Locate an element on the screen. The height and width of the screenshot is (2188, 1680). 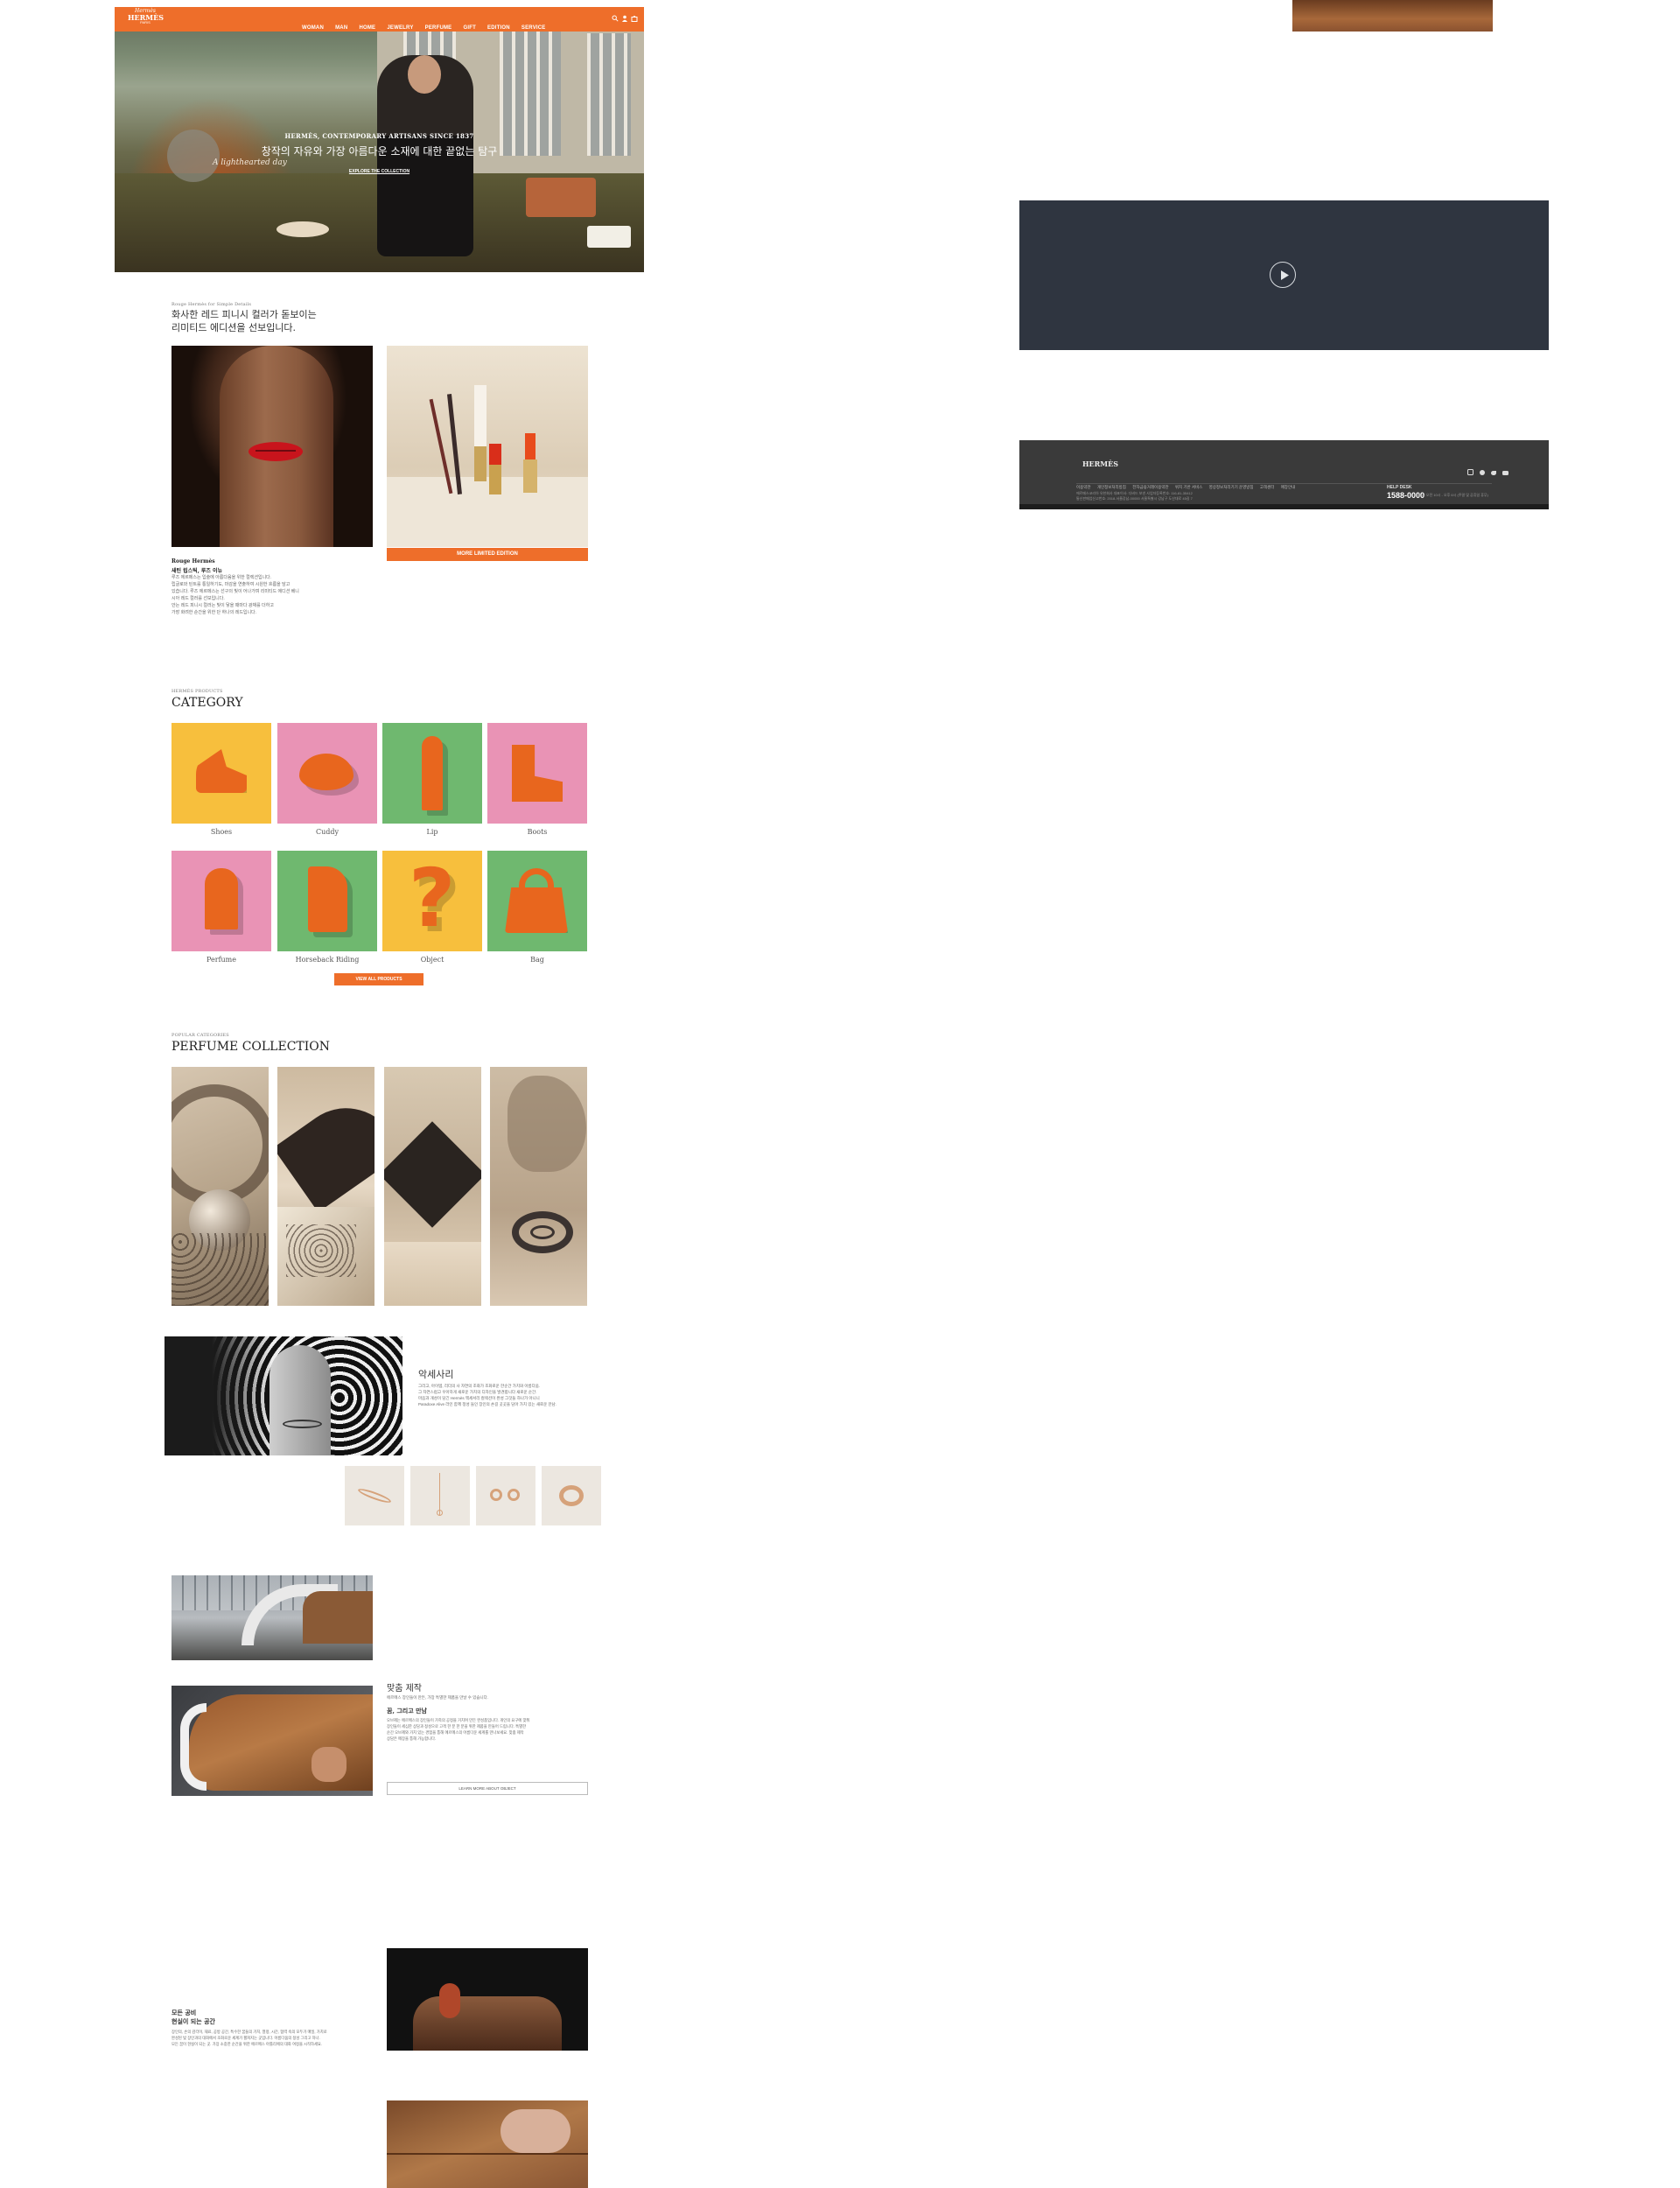
craft-image-bottom is located at coordinates (487, 2144).